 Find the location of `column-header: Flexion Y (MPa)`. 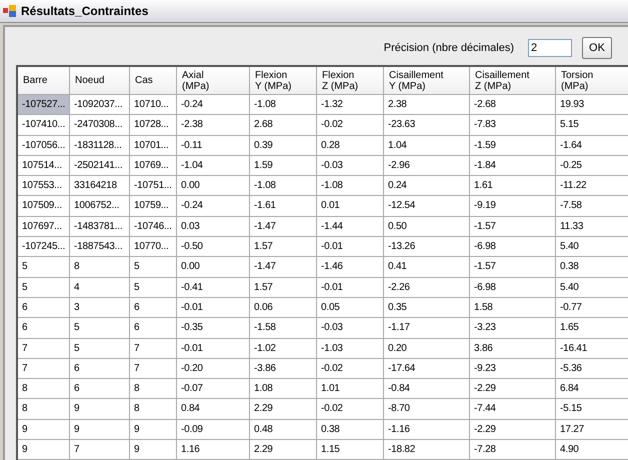

column-header: Flexion Y (MPa) is located at coordinates (283, 81).